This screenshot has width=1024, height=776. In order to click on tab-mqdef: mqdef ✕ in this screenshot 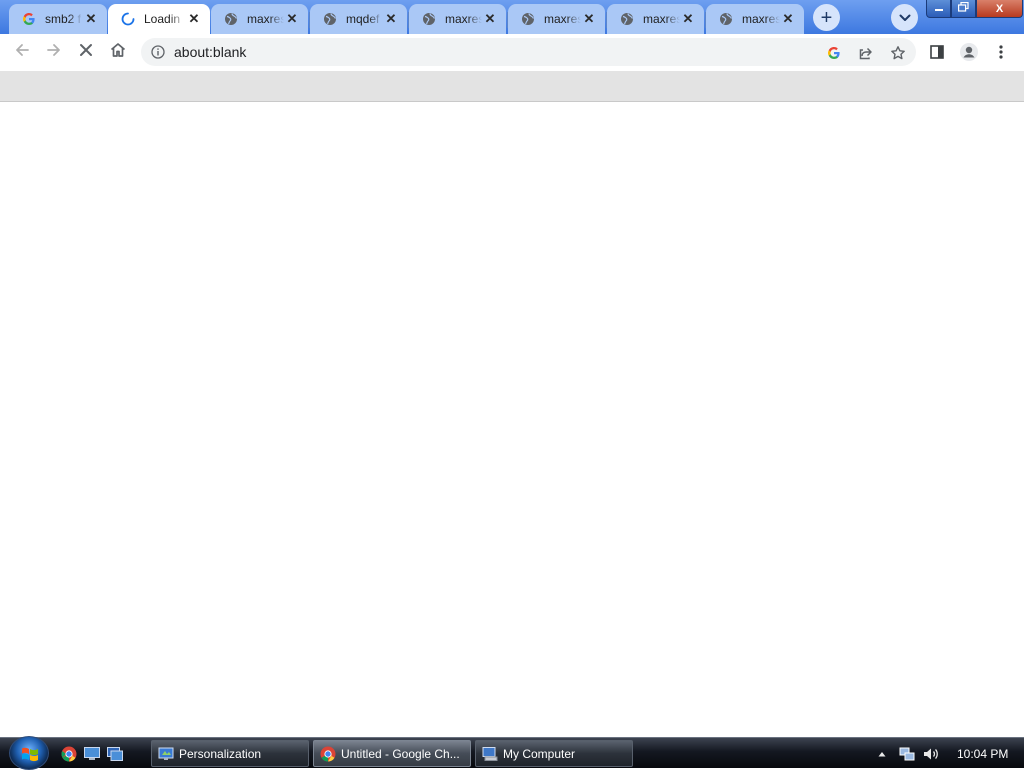, I will do `click(358, 19)`.